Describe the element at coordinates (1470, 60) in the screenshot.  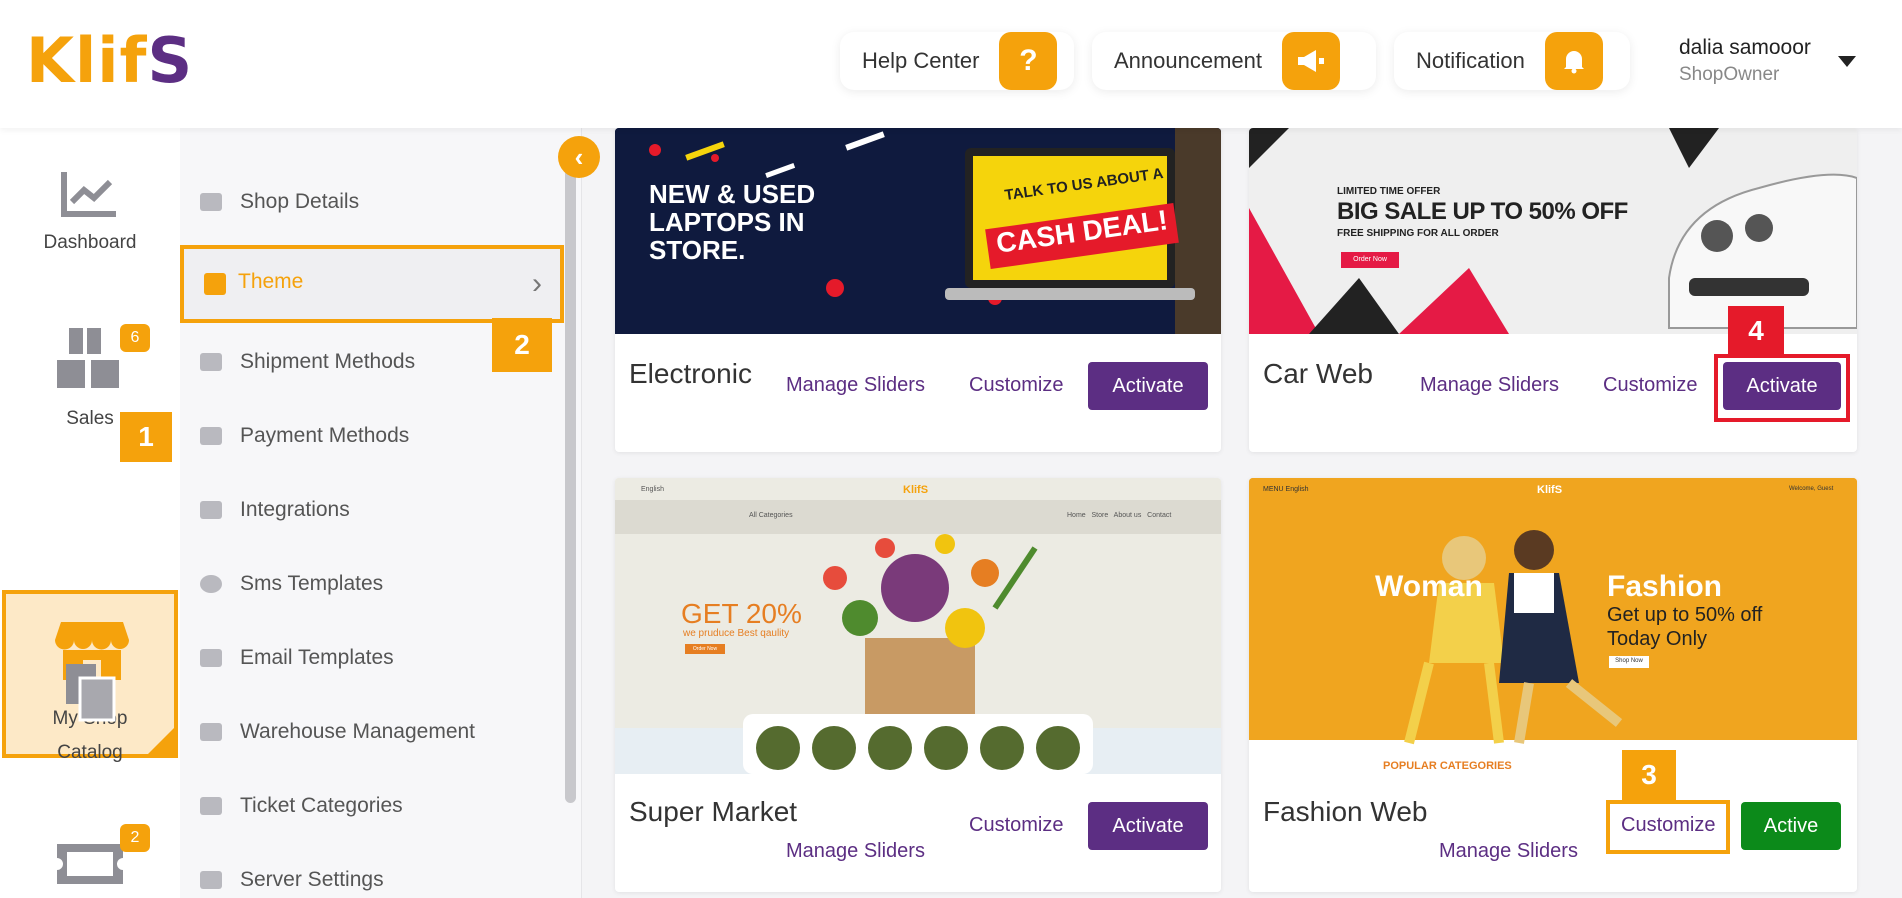
I see `notification-label: Notification` at that location.